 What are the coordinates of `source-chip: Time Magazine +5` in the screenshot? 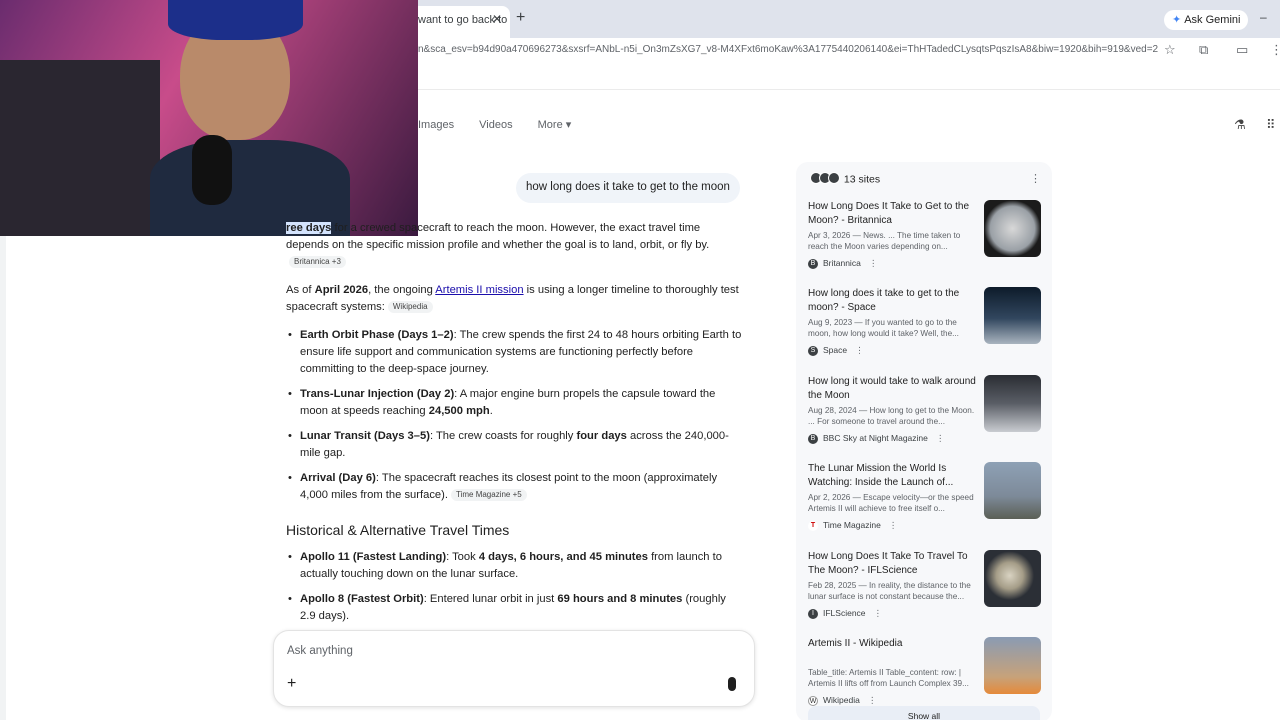 It's located at (488, 495).